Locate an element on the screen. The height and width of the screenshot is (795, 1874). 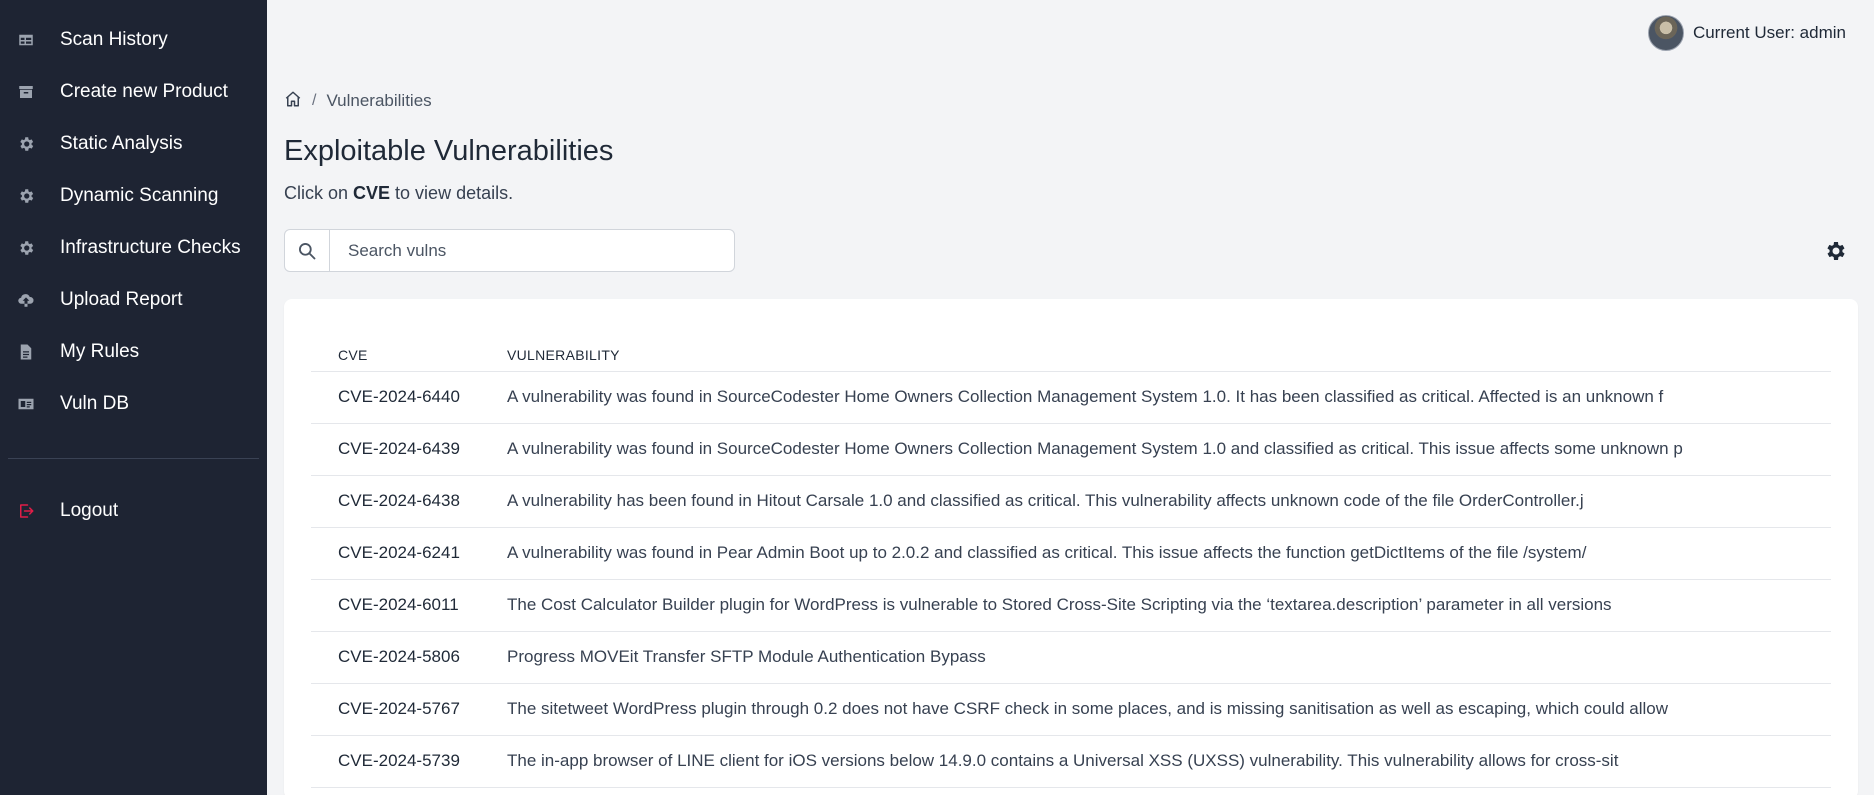
search-box is located at coordinates (509, 250).